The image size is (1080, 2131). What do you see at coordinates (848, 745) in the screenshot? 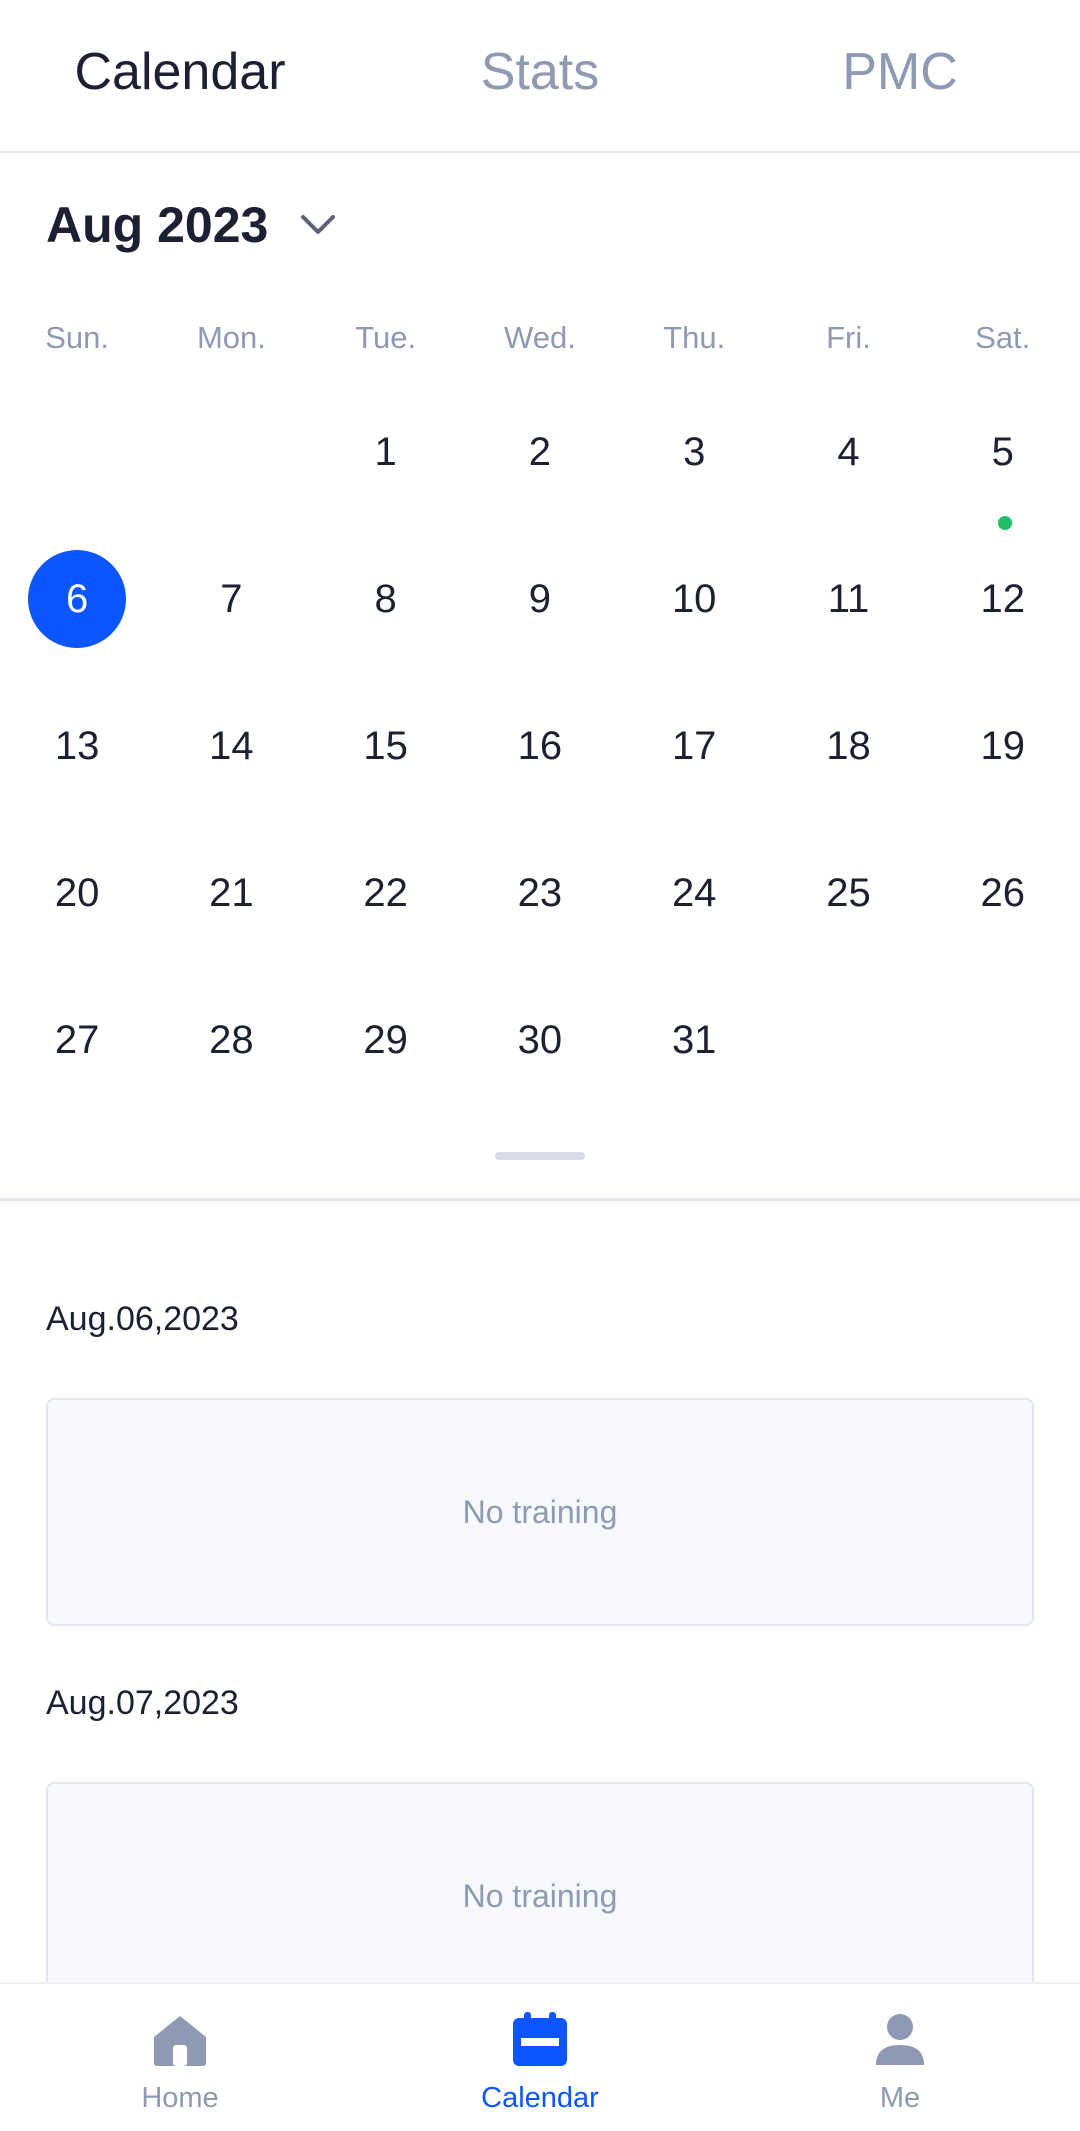
I see `calendar-day-number: 18` at bounding box center [848, 745].